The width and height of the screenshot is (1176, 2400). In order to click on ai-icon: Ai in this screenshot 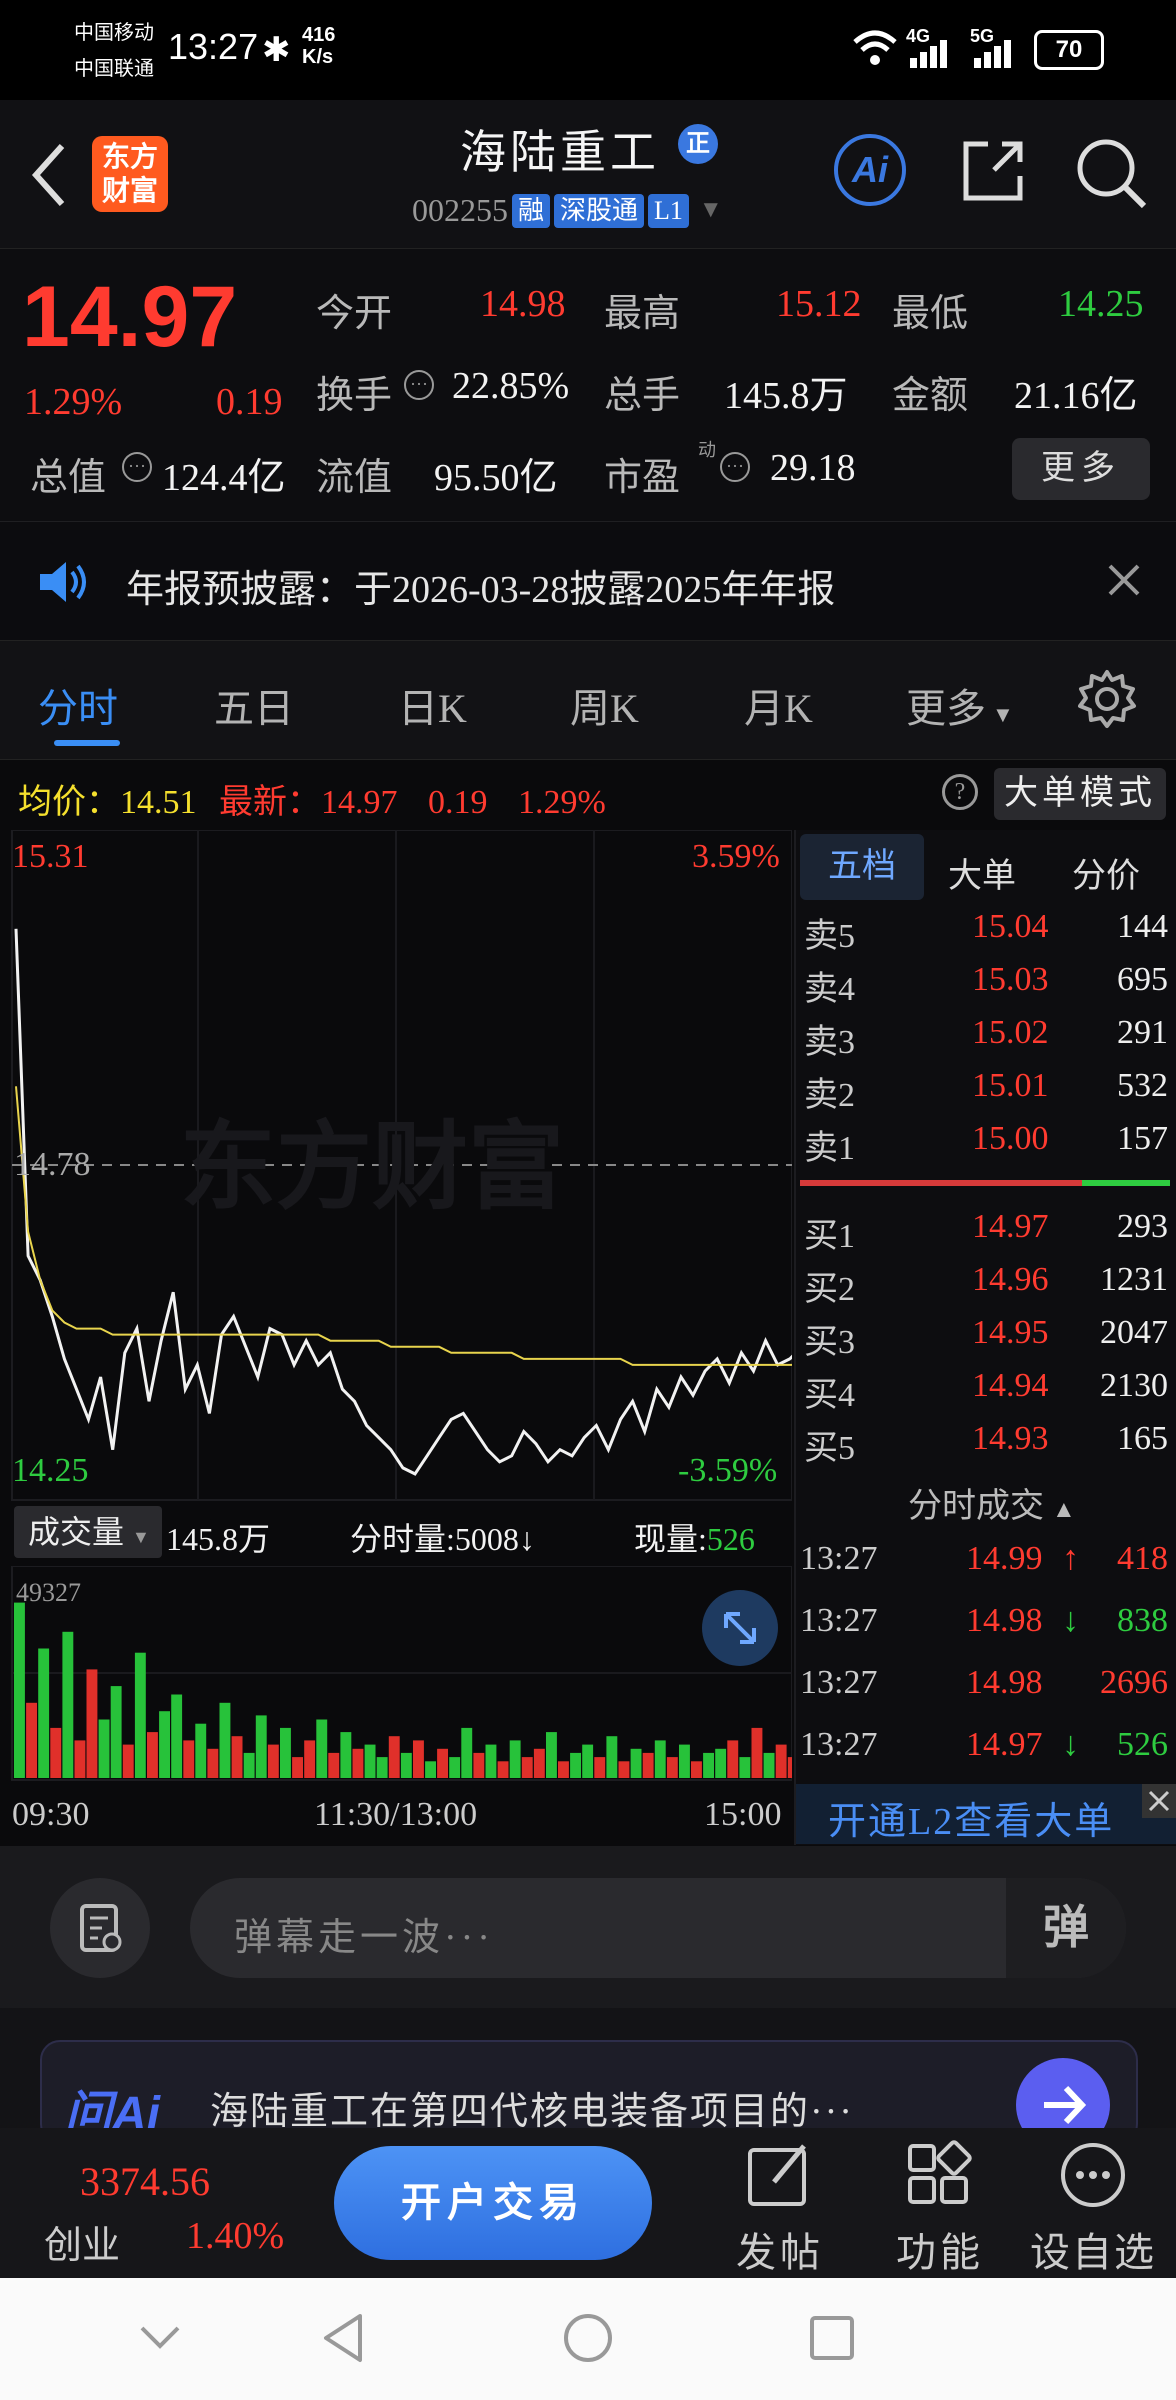, I will do `click(870, 170)`.